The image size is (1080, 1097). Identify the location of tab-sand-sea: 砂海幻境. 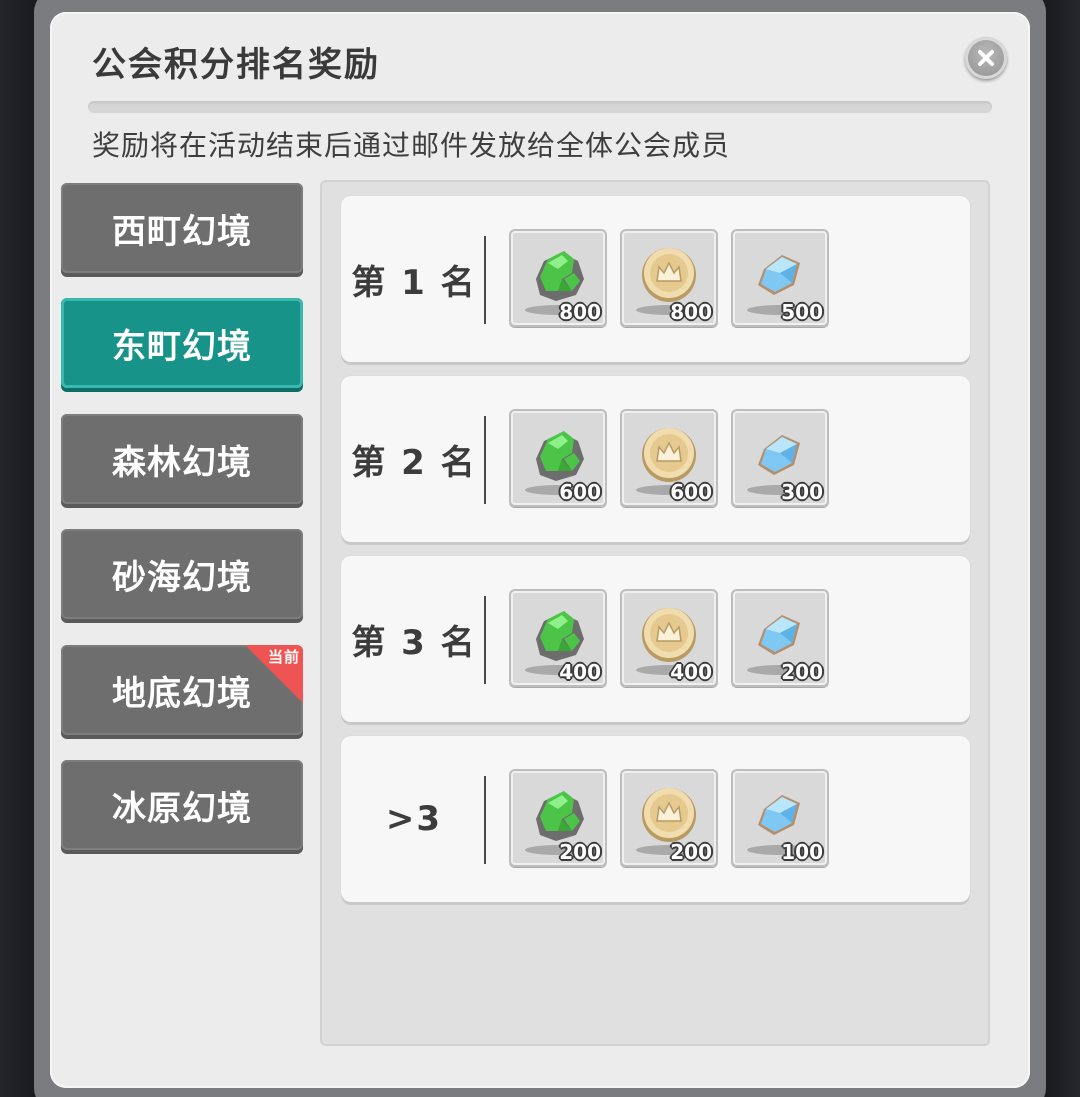
(182, 574).